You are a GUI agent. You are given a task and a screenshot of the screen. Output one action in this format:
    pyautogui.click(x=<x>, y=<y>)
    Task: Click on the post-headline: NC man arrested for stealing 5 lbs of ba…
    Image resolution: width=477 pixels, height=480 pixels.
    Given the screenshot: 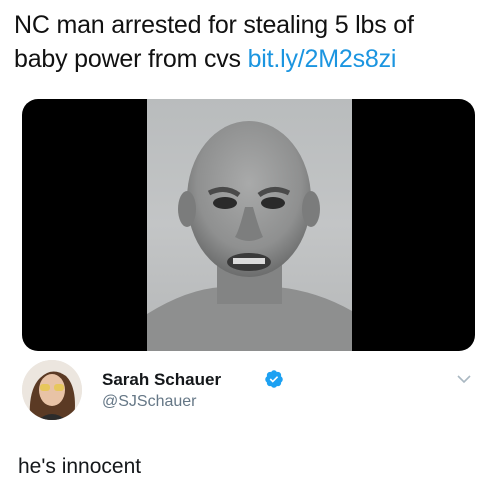 What is the action you would take?
    pyautogui.click(x=241, y=42)
    